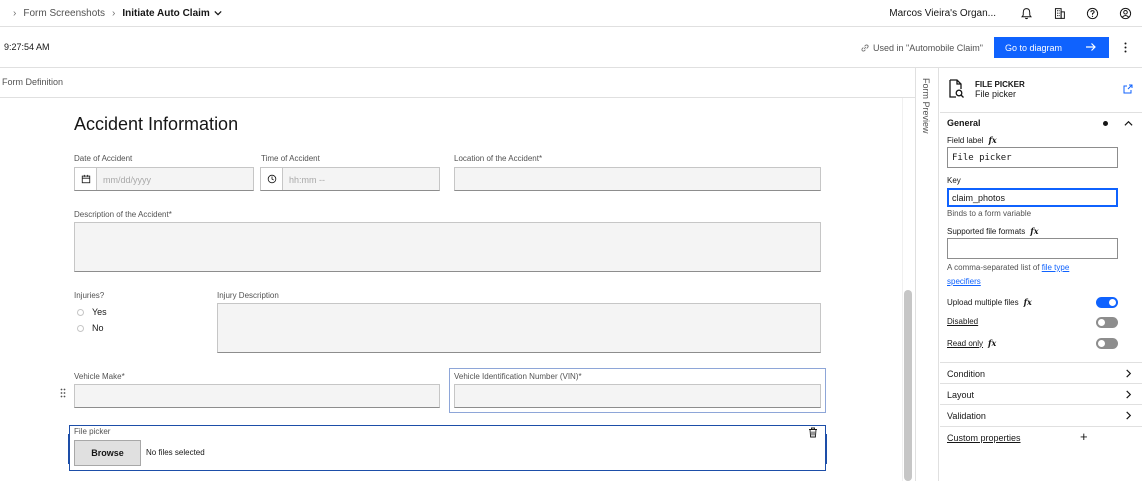 This screenshot has width=1142, height=481. Describe the element at coordinates (989, 302) in the screenshot. I see `upload-multiple-label: Upload multiple files fx` at that location.